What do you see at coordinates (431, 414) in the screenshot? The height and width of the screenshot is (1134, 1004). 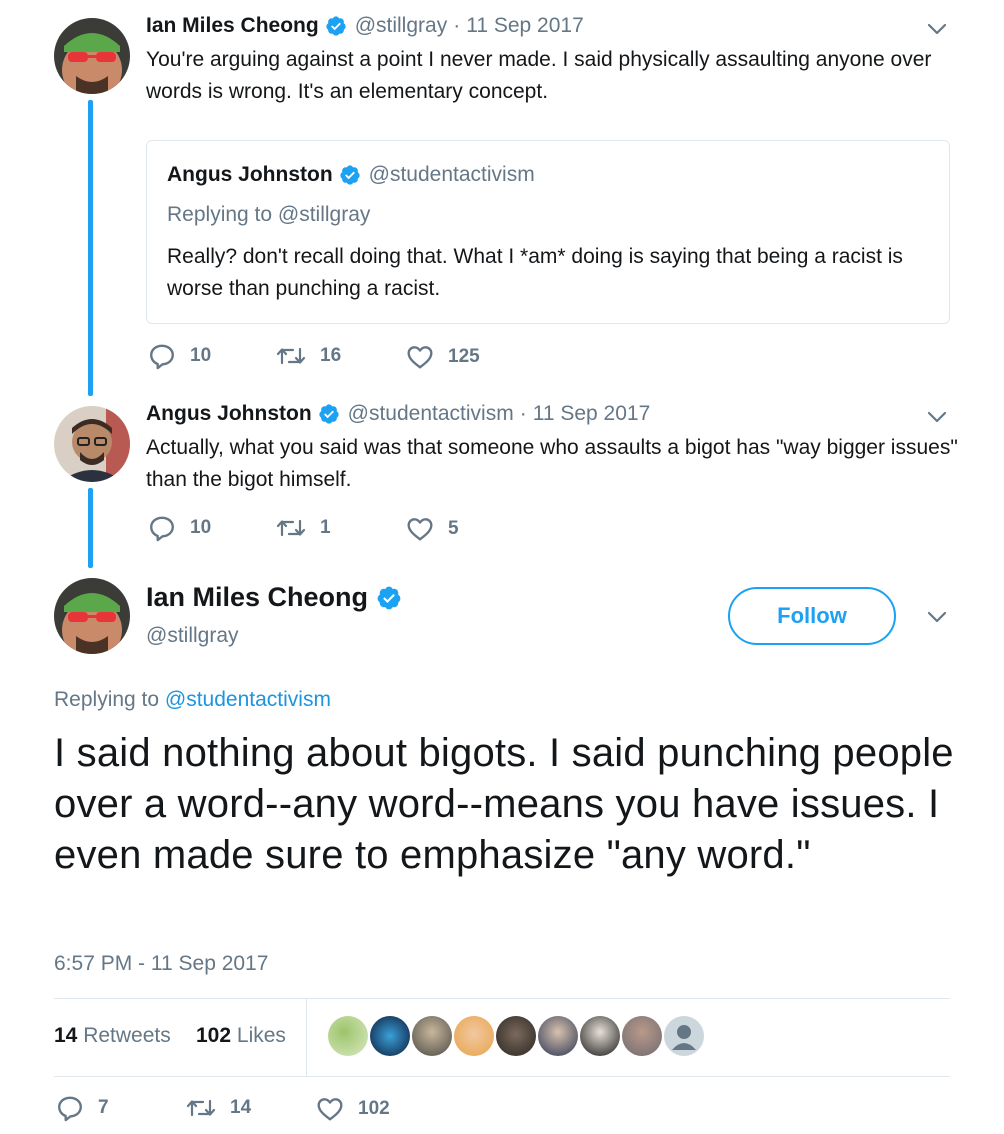 I see `author-handle: @studentactivism` at bounding box center [431, 414].